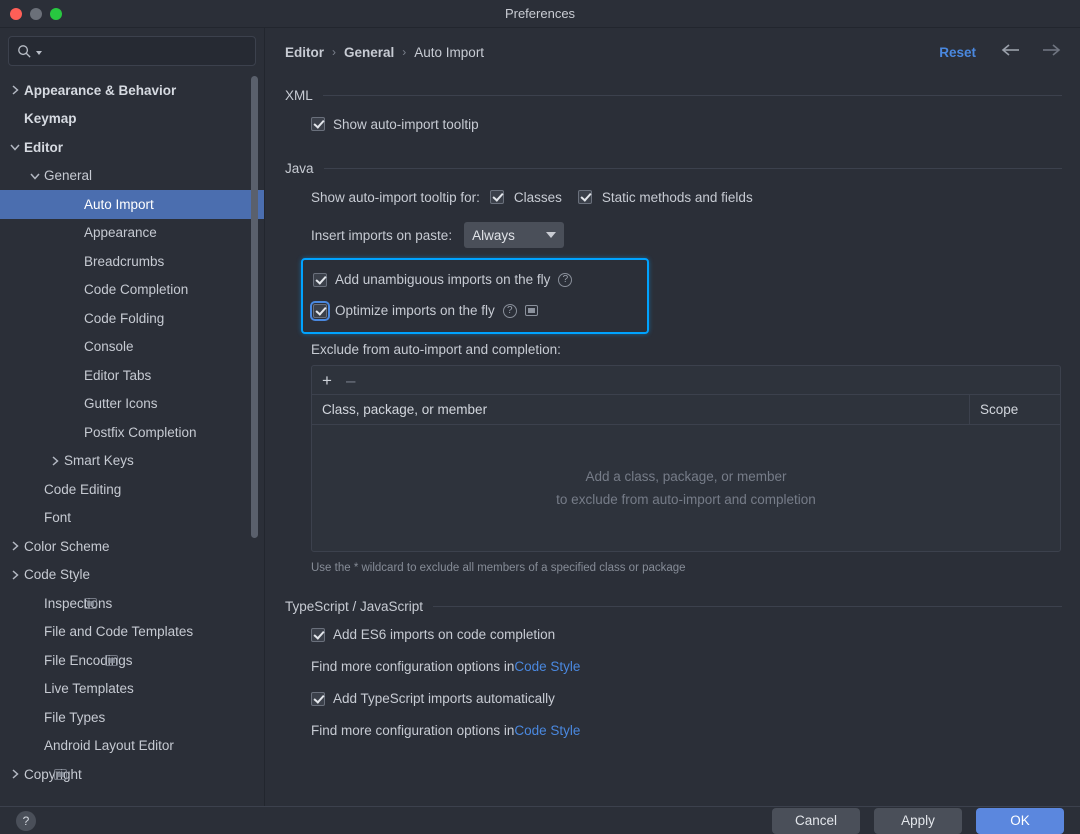 Image resolution: width=1080 pixels, height=834 pixels. Describe the element at coordinates (1020, 820) in the screenshot. I see `ok-button: OK` at that location.